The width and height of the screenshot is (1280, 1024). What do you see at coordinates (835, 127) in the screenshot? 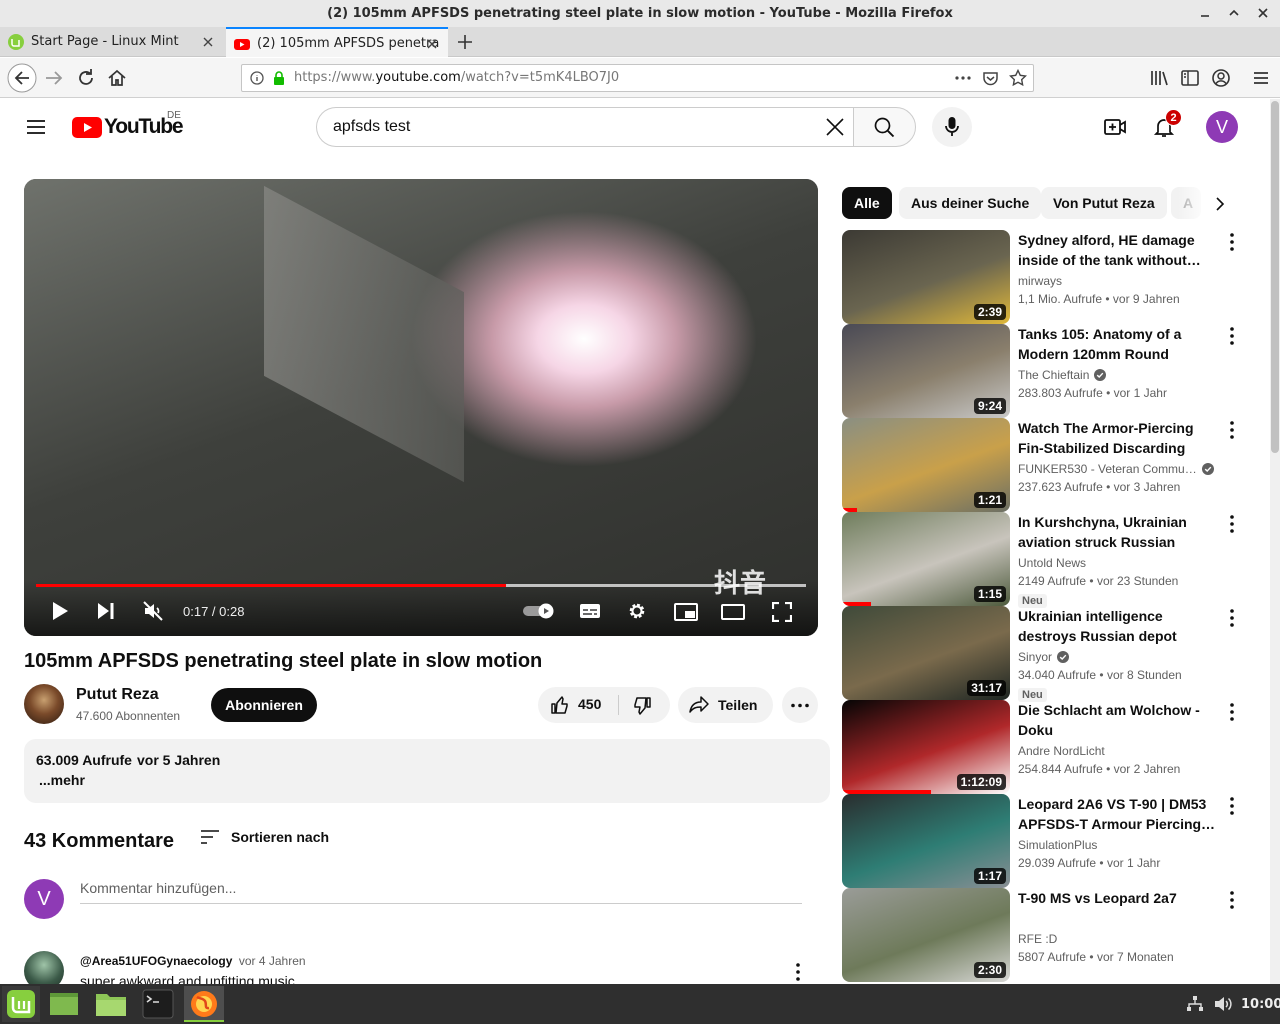
I see `clear-search-icon` at bounding box center [835, 127].